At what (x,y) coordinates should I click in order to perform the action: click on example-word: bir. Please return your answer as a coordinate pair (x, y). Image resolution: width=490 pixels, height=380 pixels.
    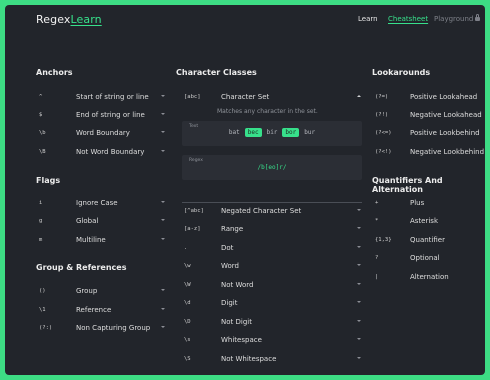
    Looking at the image, I should click on (272, 132).